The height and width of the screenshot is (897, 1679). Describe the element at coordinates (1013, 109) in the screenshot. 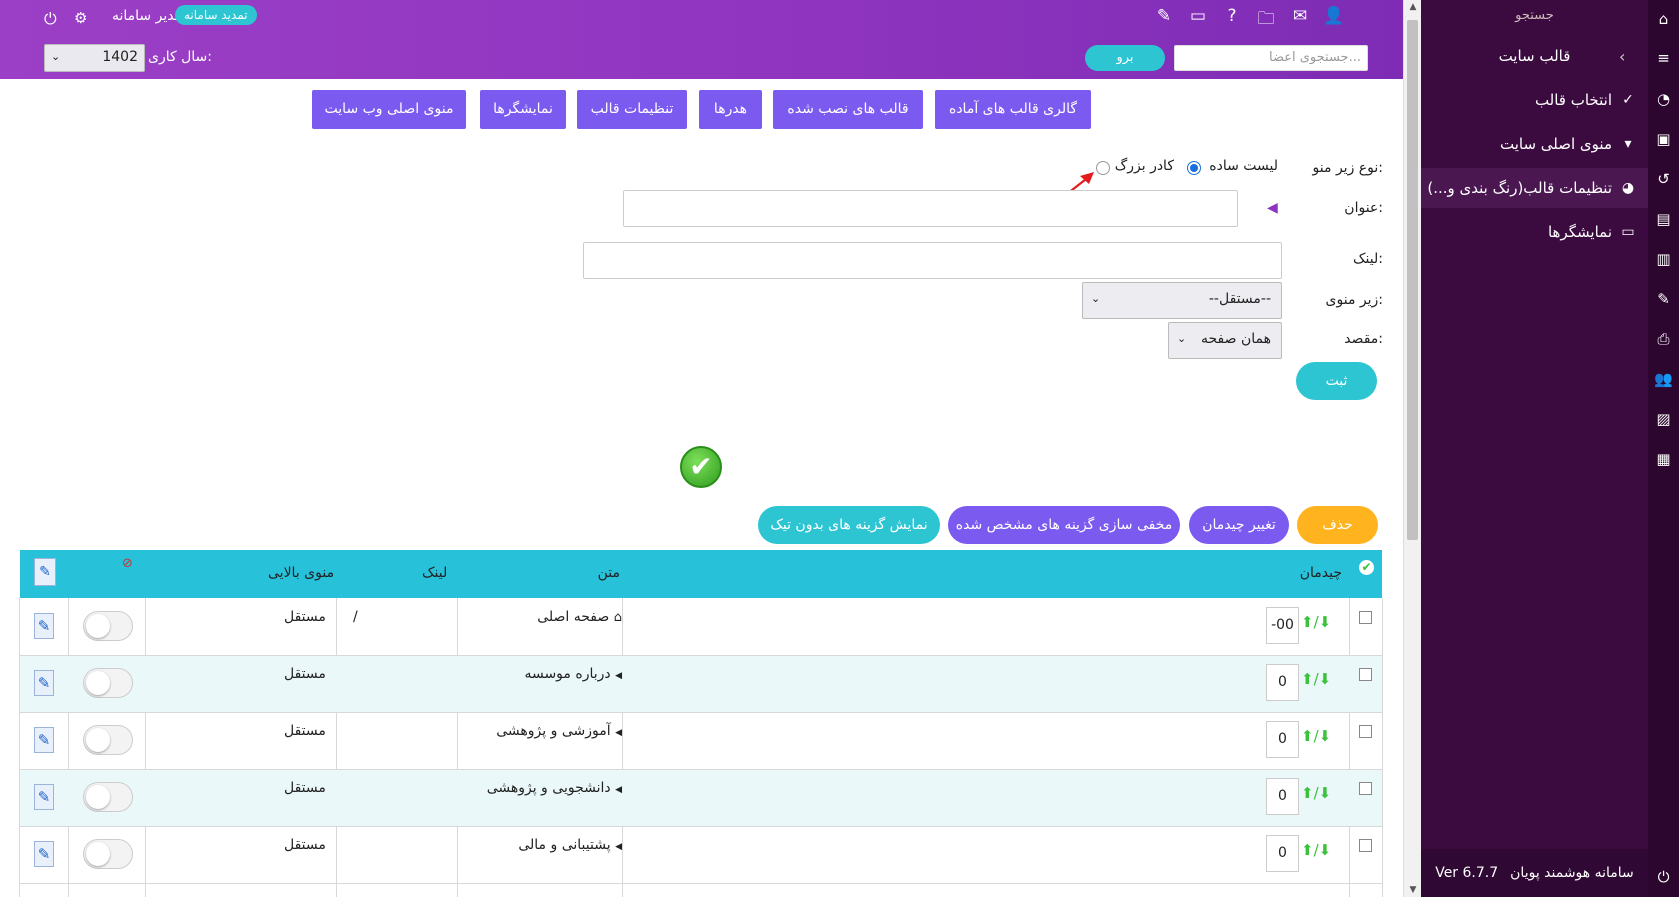

I see `tab-template-gallery: گالری قالب های آماده` at that location.